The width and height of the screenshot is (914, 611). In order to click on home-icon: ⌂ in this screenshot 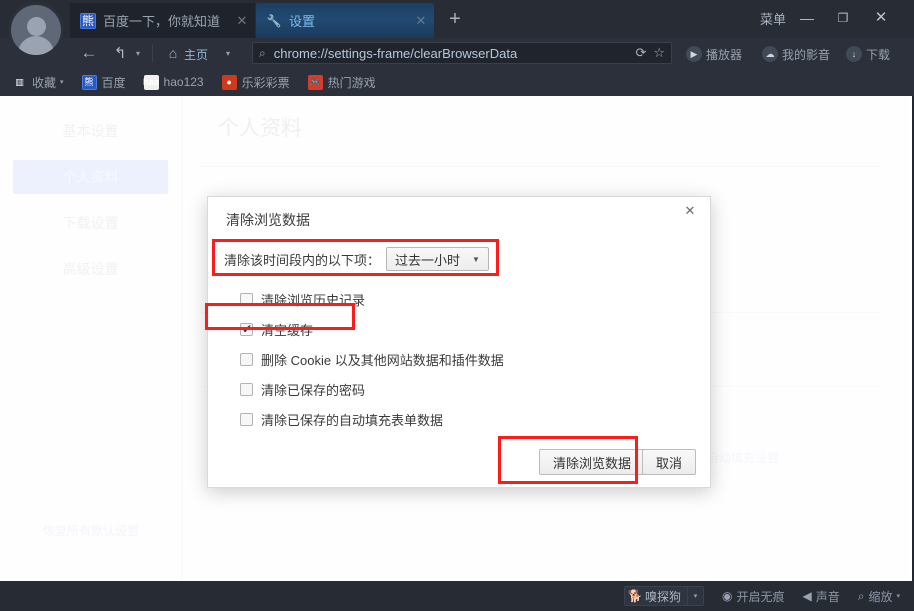, I will do `click(173, 53)`.